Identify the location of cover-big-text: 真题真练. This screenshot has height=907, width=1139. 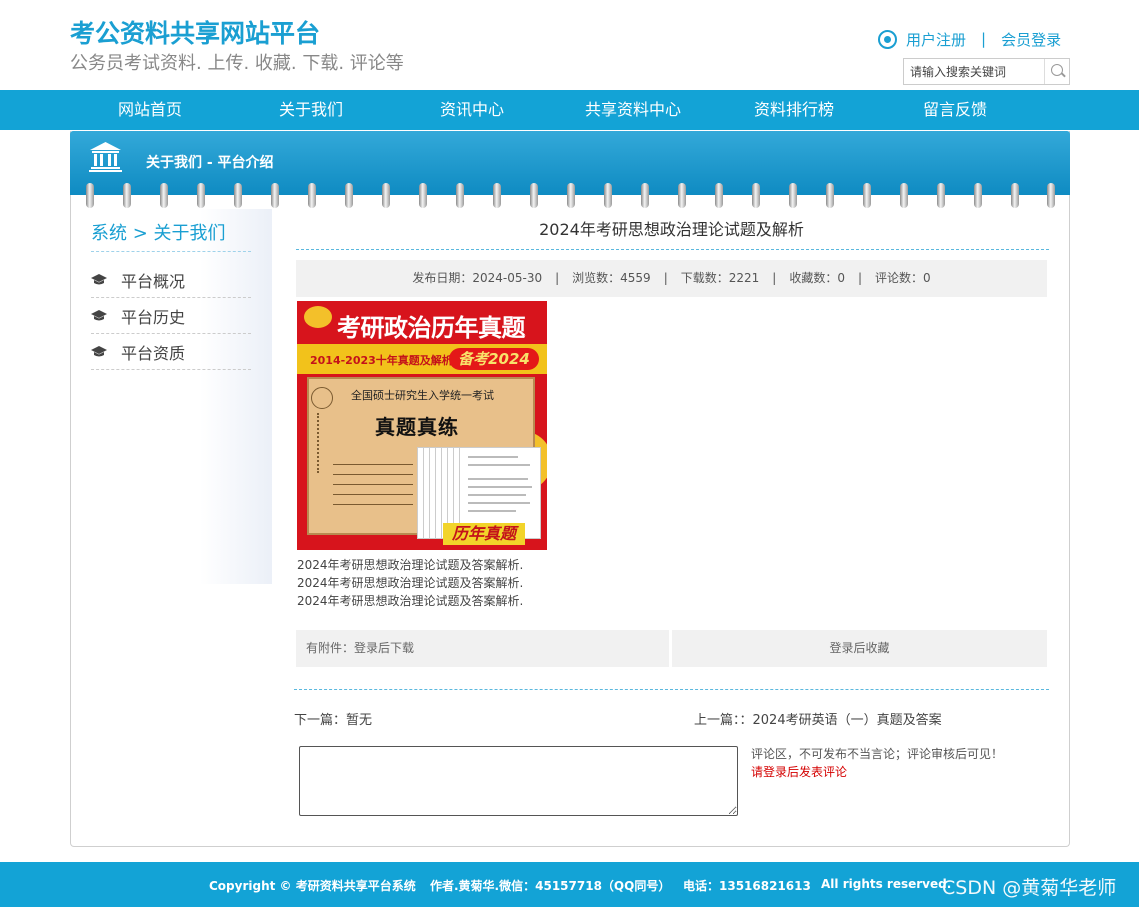
(417, 427).